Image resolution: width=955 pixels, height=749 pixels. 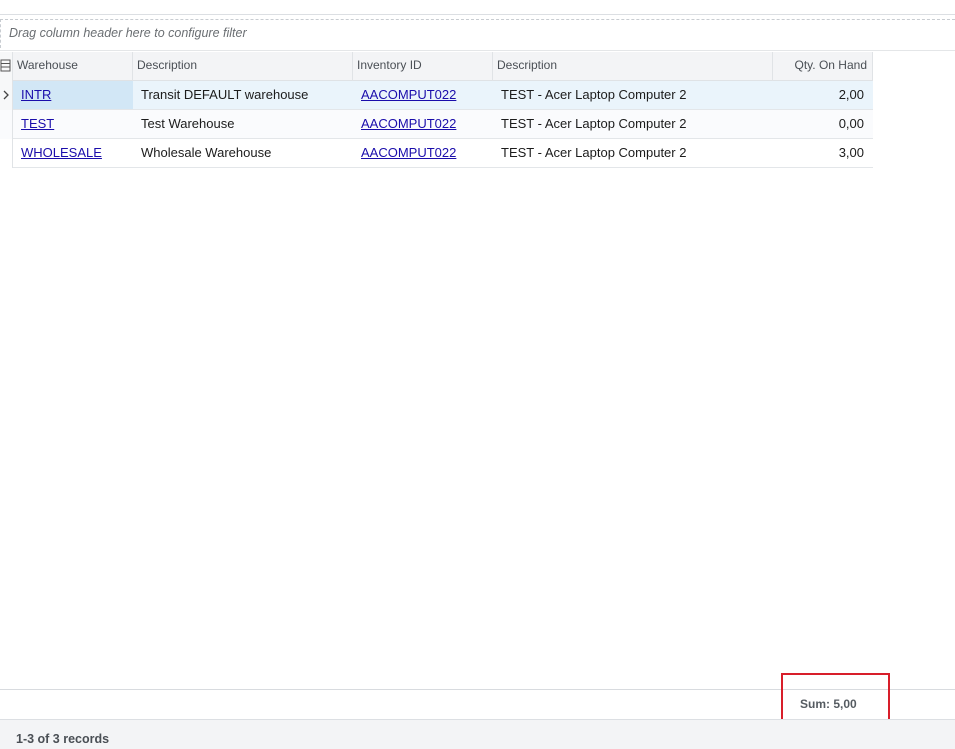 I want to click on warehouse-cell: WHOLESALE, so click(x=73, y=153).